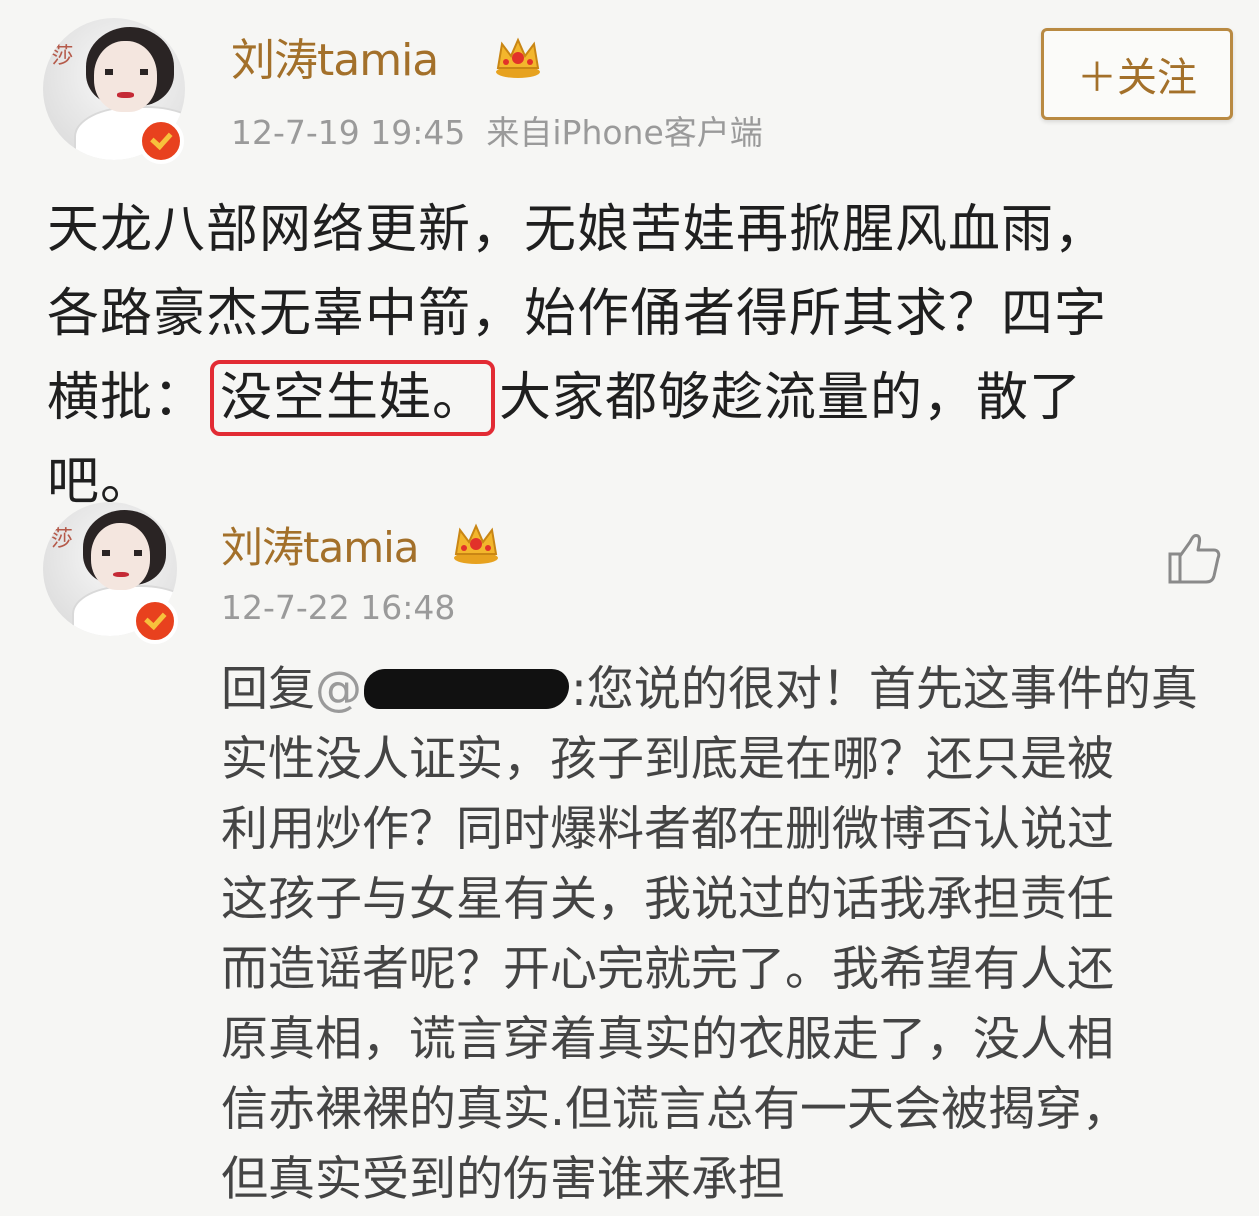  What do you see at coordinates (791, 398) in the screenshot?
I see `post-line-suffix: 大家都够趁流量的，散了` at bounding box center [791, 398].